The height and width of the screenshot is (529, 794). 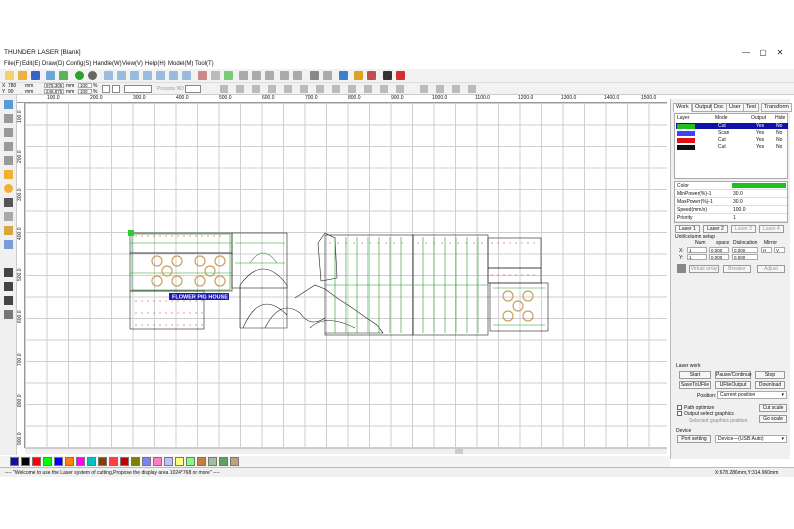 What do you see at coordinates (54, 91) in the screenshot?
I see `height-input: 246.875` at bounding box center [54, 91].